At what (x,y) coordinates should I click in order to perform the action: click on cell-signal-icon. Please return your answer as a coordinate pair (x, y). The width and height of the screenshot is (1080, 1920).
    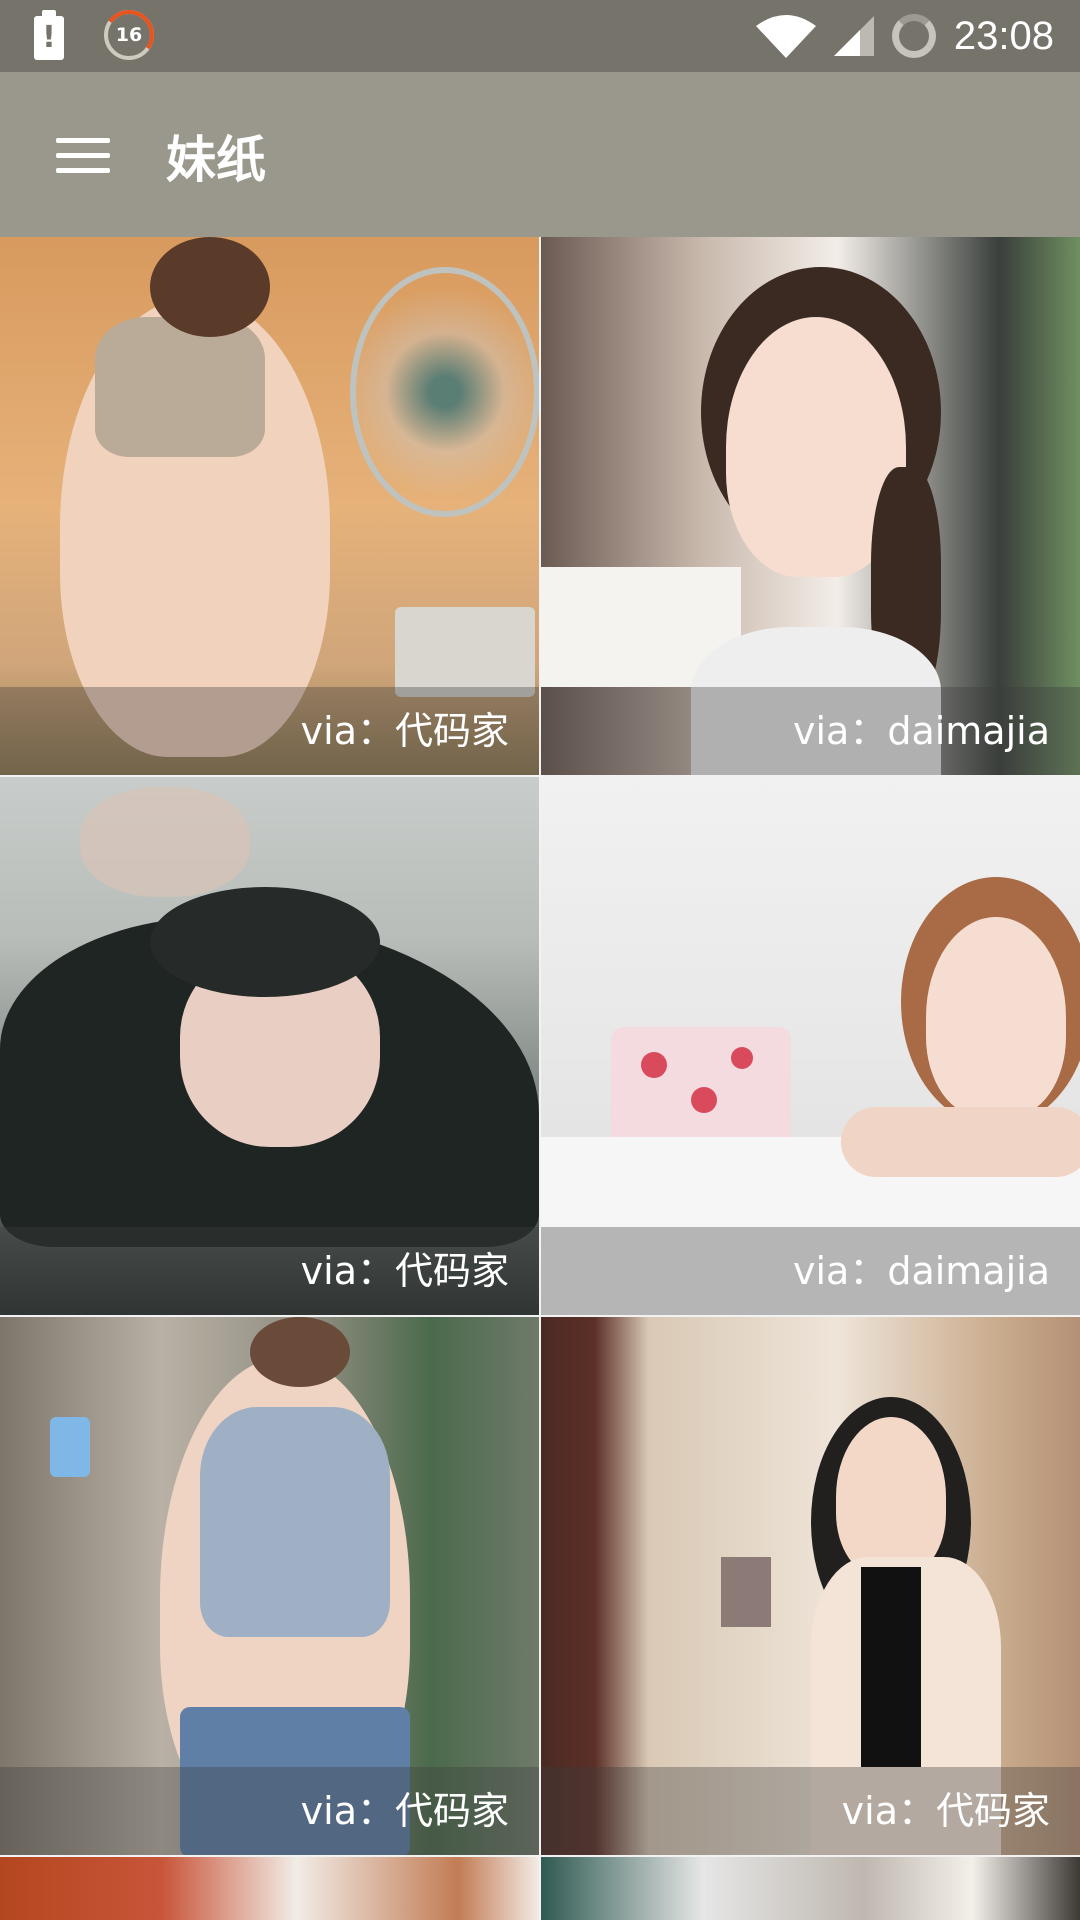
    Looking at the image, I should click on (853, 36).